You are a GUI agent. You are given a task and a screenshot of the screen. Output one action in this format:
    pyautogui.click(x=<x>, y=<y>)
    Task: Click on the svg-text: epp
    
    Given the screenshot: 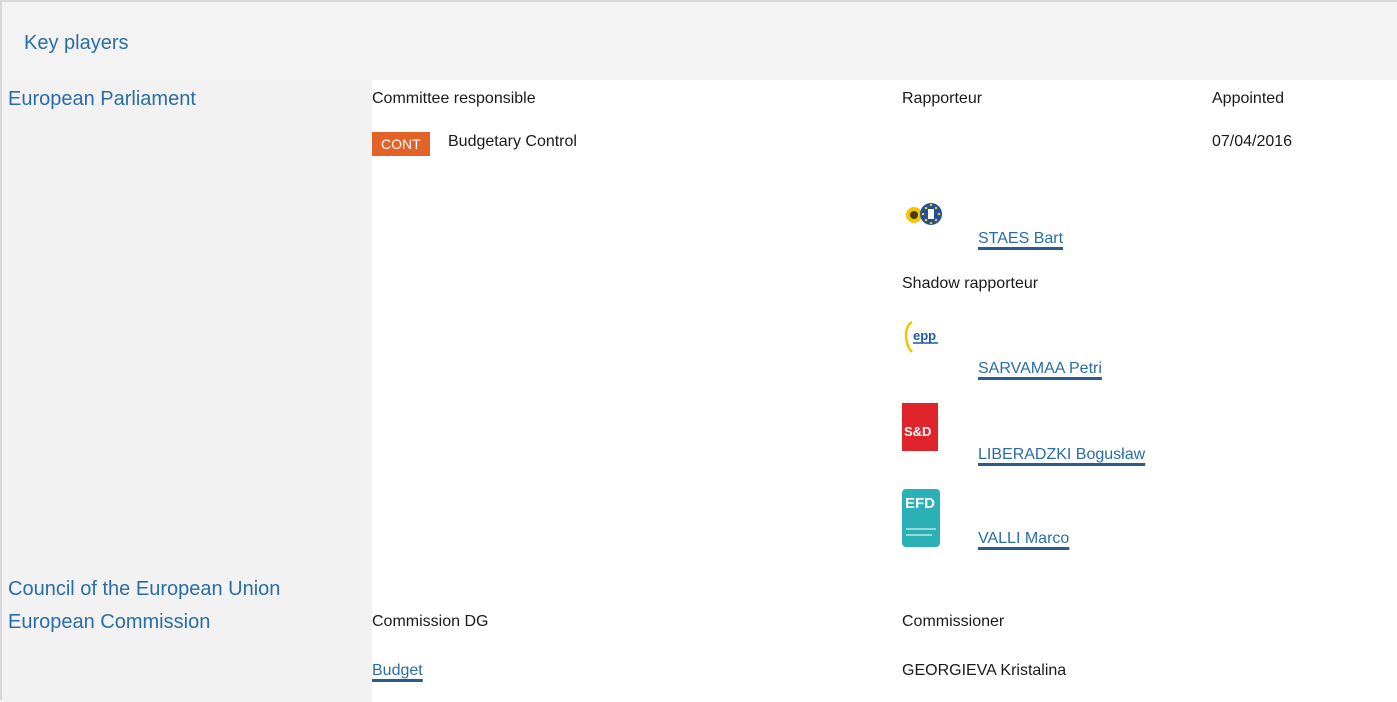 What is the action you would take?
    pyautogui.click(x=924, y=335)
    